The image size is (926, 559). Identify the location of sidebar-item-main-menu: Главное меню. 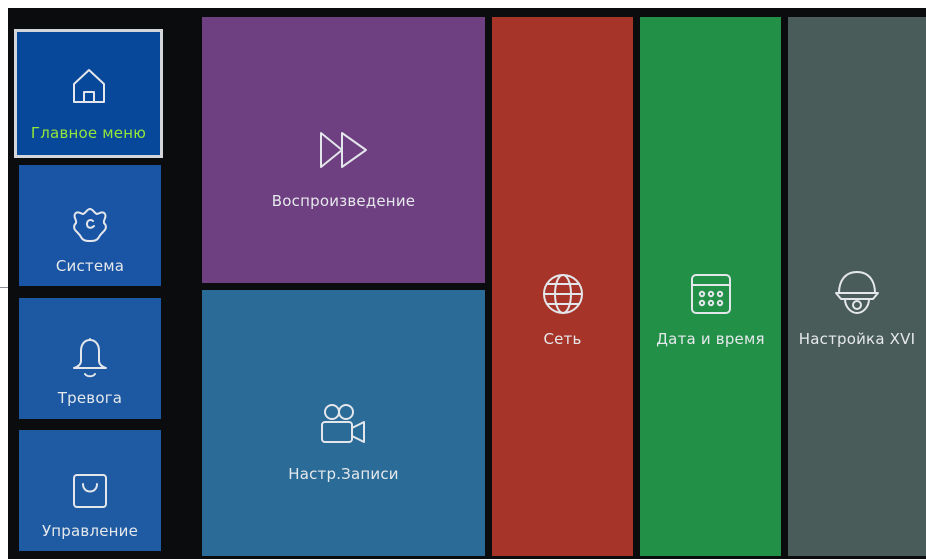
(88, 93).